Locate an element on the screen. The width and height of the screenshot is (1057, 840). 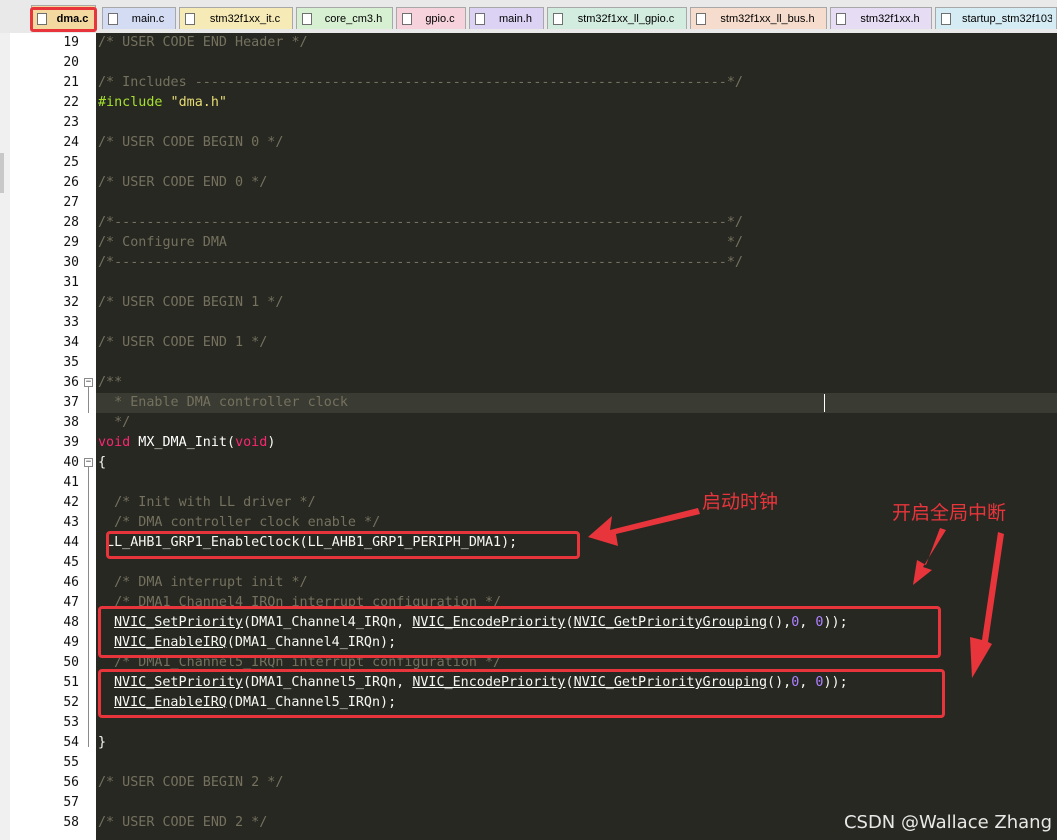
code-line: /* USER CODE BEGIN 1 */ is located at coordinates (191, 302).